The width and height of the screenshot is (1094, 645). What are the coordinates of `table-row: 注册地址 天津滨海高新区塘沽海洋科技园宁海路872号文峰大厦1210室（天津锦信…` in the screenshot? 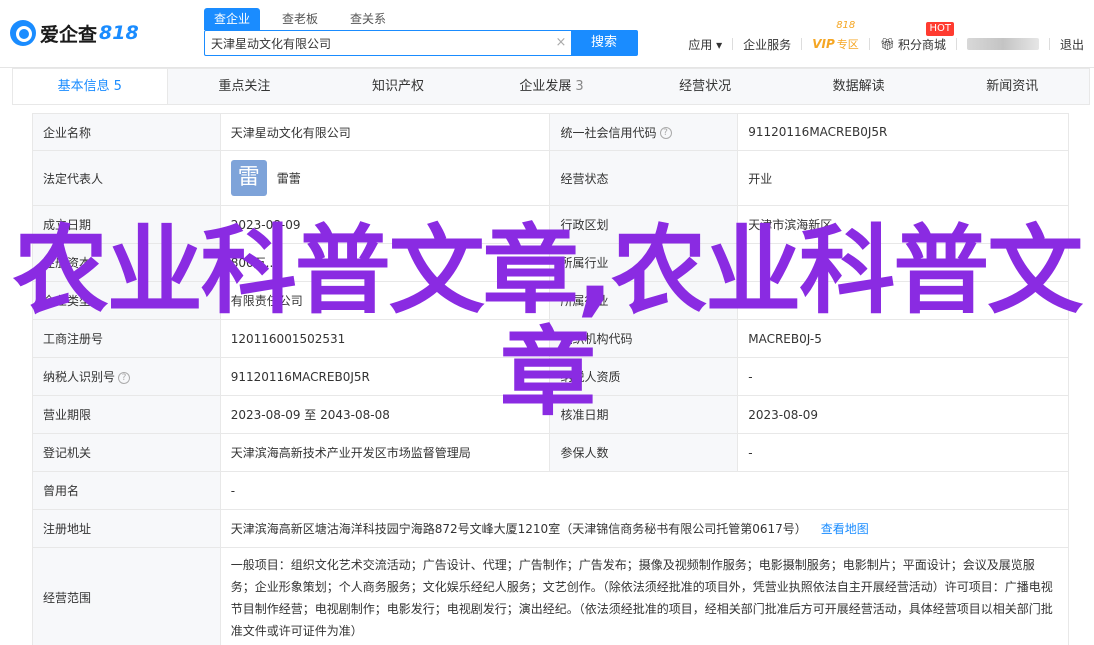 It's located at (551, 528).